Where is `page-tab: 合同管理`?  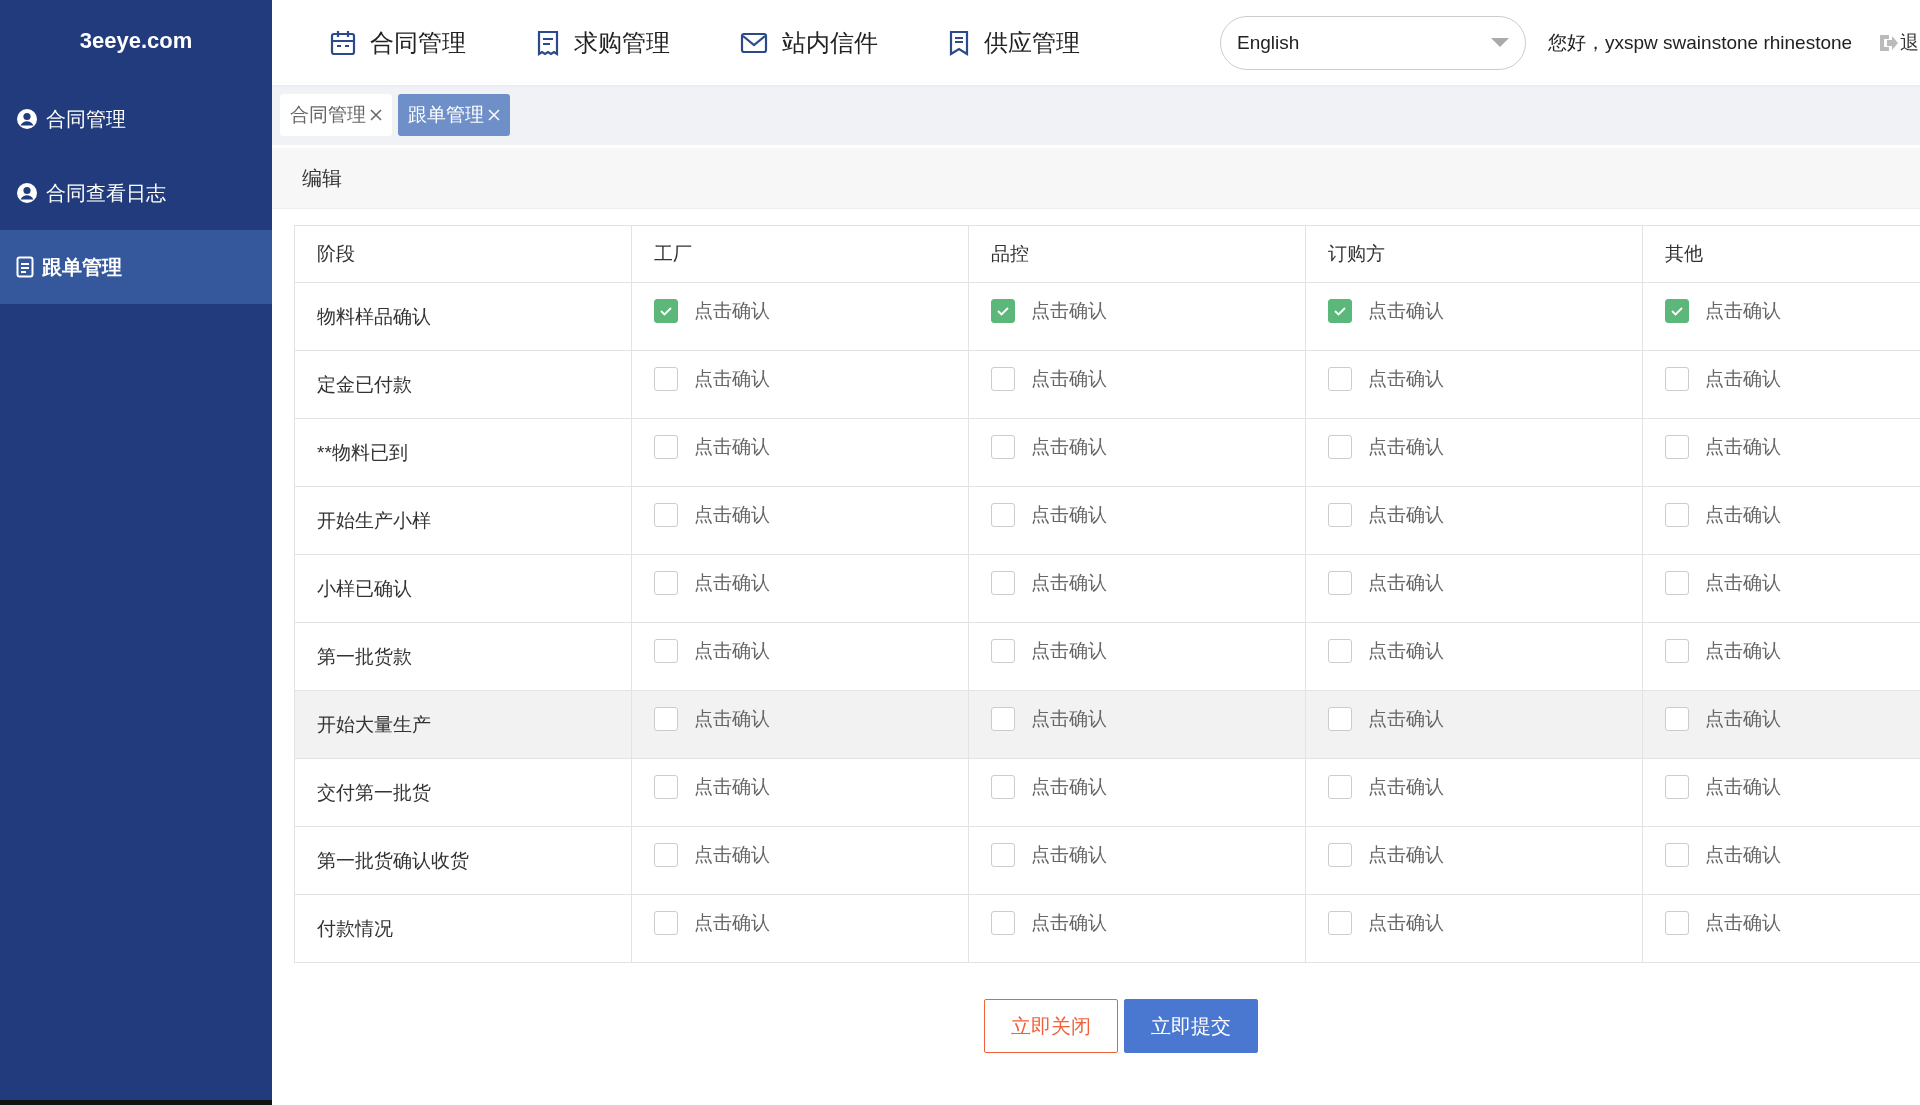 page-tab: 合同管理 is located at coordinates (336, 115).